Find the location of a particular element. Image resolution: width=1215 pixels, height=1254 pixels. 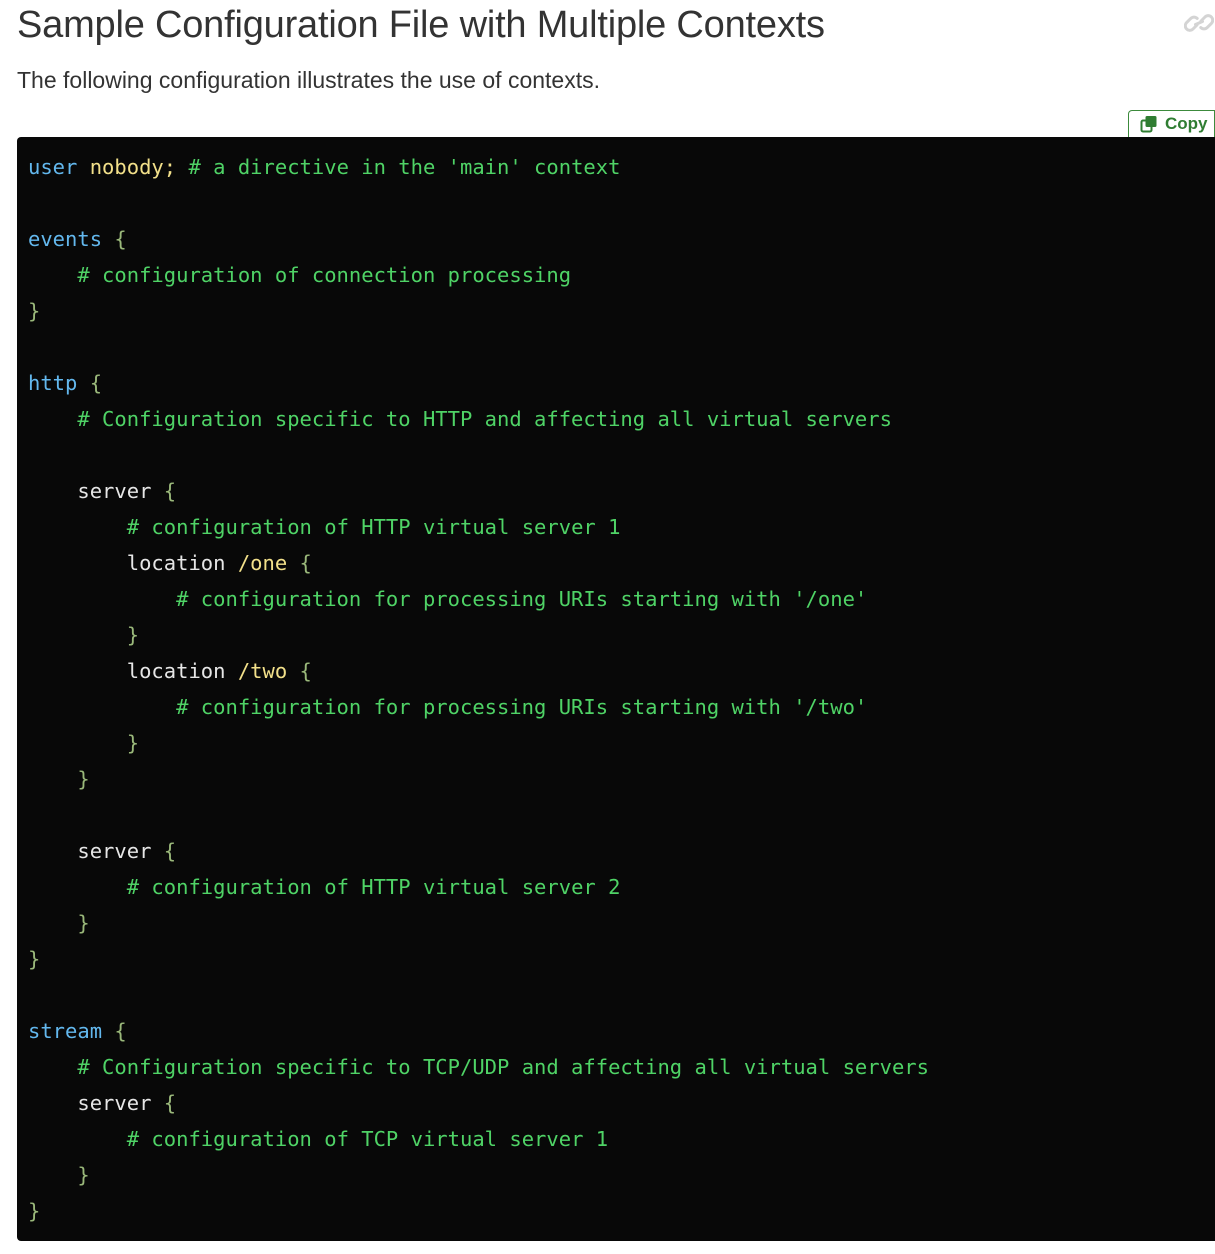

code-token-comment: # configuration of connection processing is located at coordinates (324, 275).